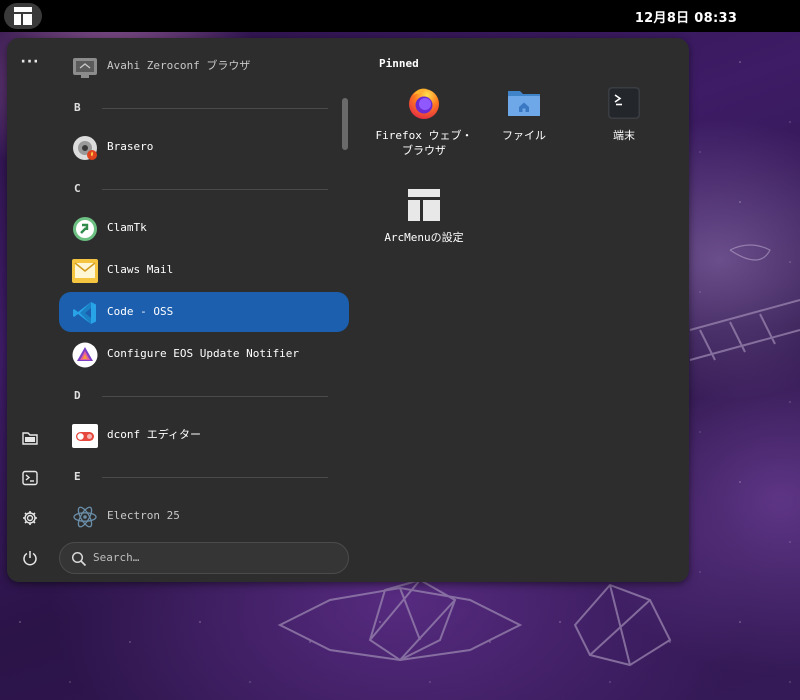 This screenshot has width=800, height=700. I want to click on files-folder-icon, so click(524, 103).